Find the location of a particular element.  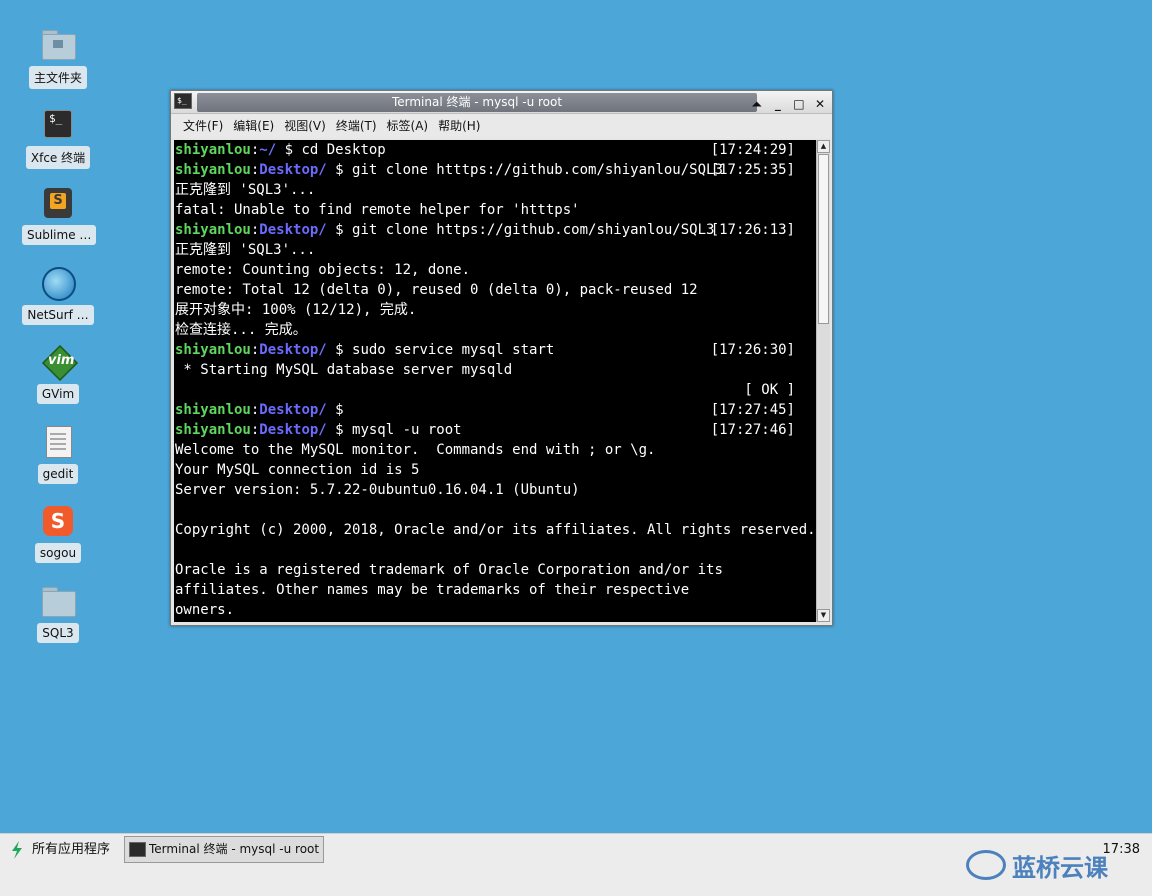

watermark-logo-icon is located at coordinates (986, 865).